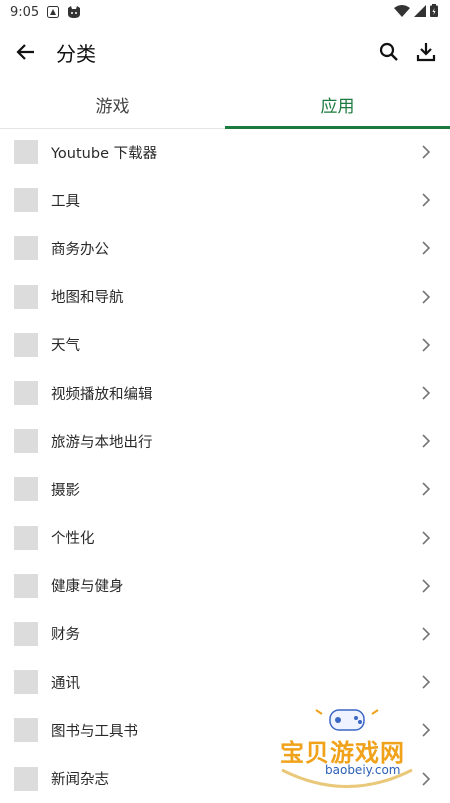 The image size is (450, 803). Describe the element at coordinates (74, 12) in the screenshot. I see `notification-cat-icon` at that location.